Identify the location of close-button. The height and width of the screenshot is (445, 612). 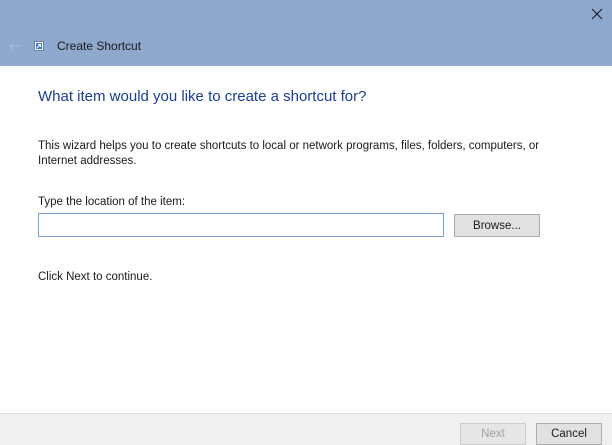
(597, 14).